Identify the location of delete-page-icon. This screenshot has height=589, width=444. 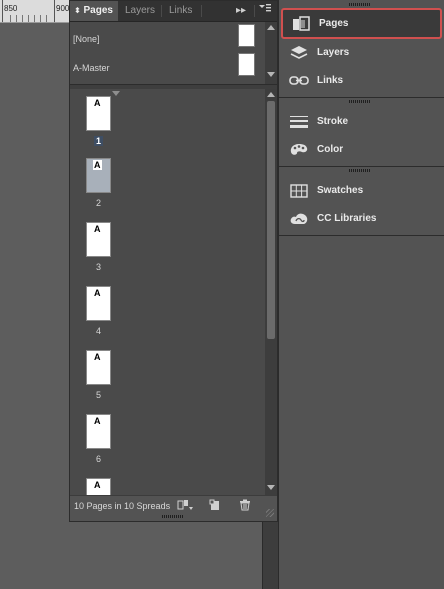
(245, 506).